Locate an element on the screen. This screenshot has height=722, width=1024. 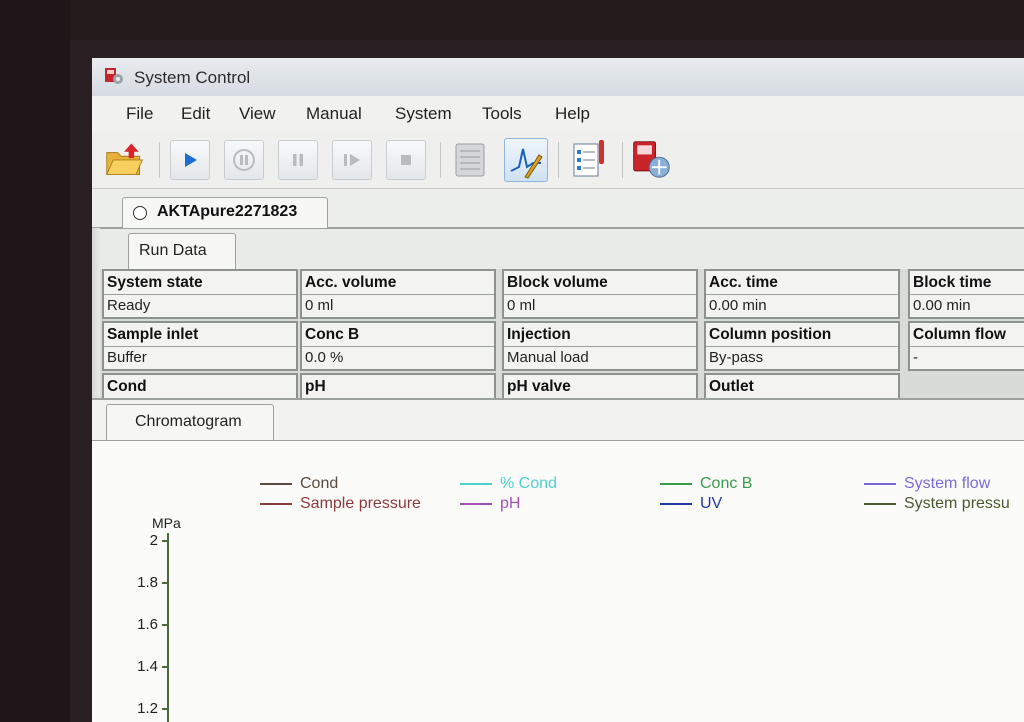
log-book-button is located at coordinates (470, 159).